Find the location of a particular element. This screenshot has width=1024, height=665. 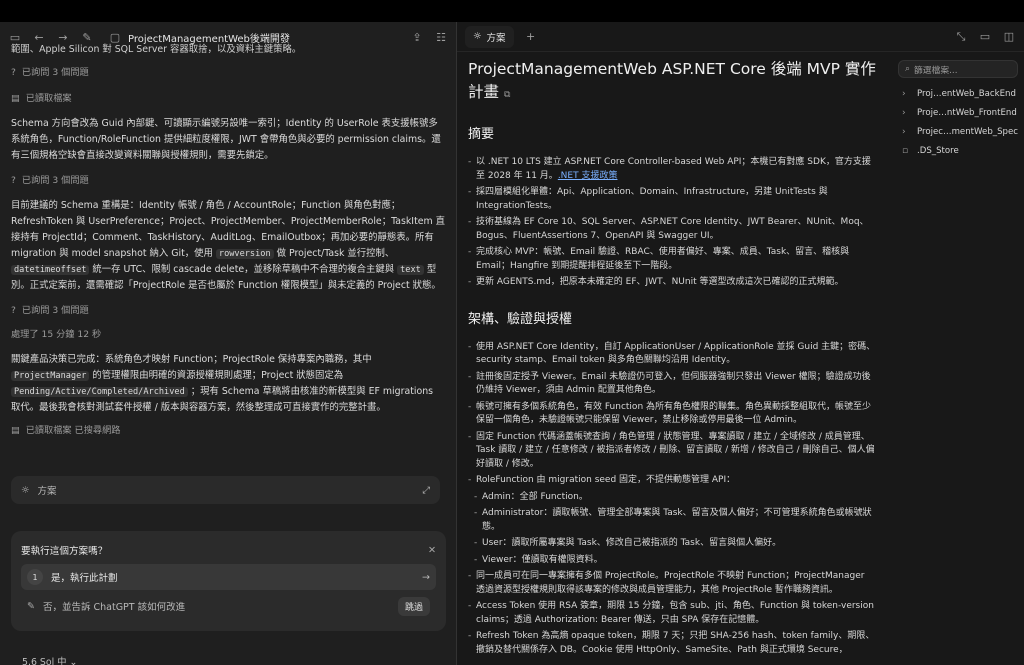

split-view-icon: ◫ is located at coordinates (1009, 37).